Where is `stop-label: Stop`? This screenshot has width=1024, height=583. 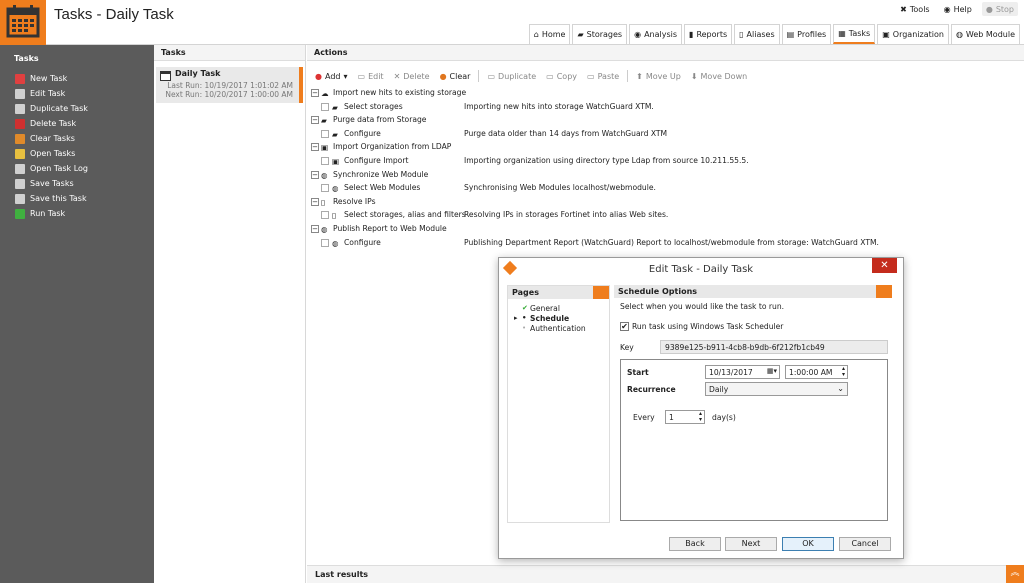 stop-label: Stop is located at coordinates (1004, 9).